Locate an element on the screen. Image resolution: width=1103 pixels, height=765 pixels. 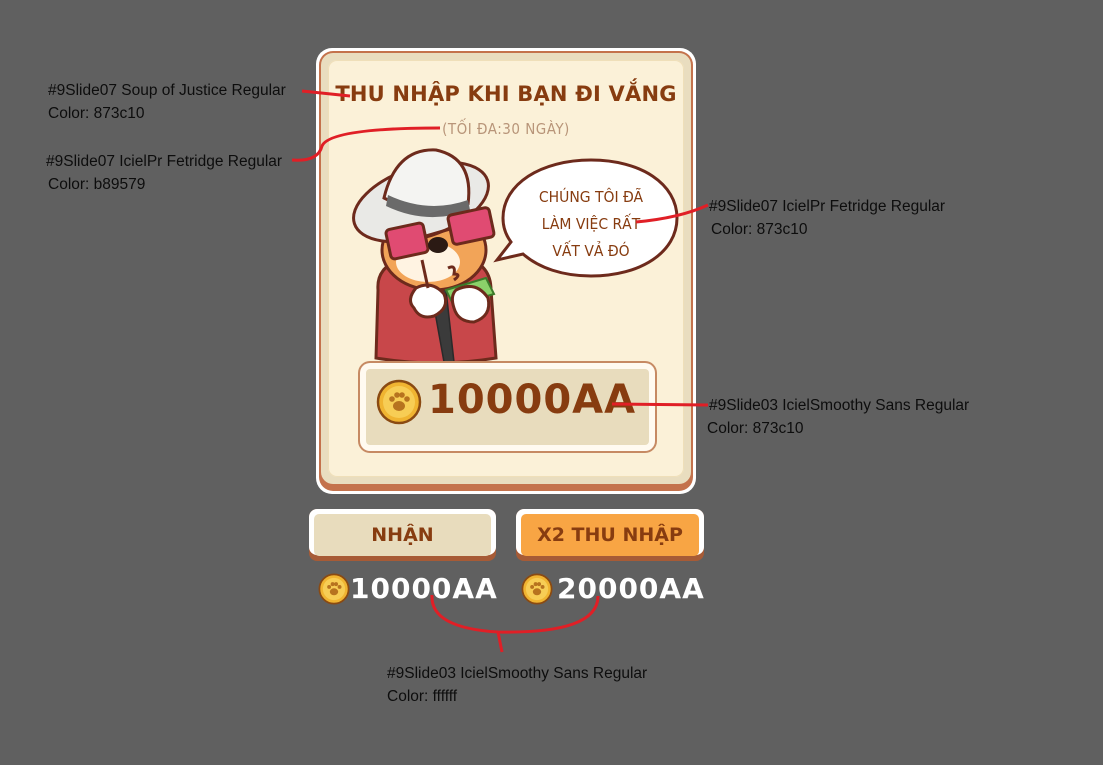
popup-subtitle: (TỐI ĐA:30 NGÀY) is located at coordinates (506, 129).